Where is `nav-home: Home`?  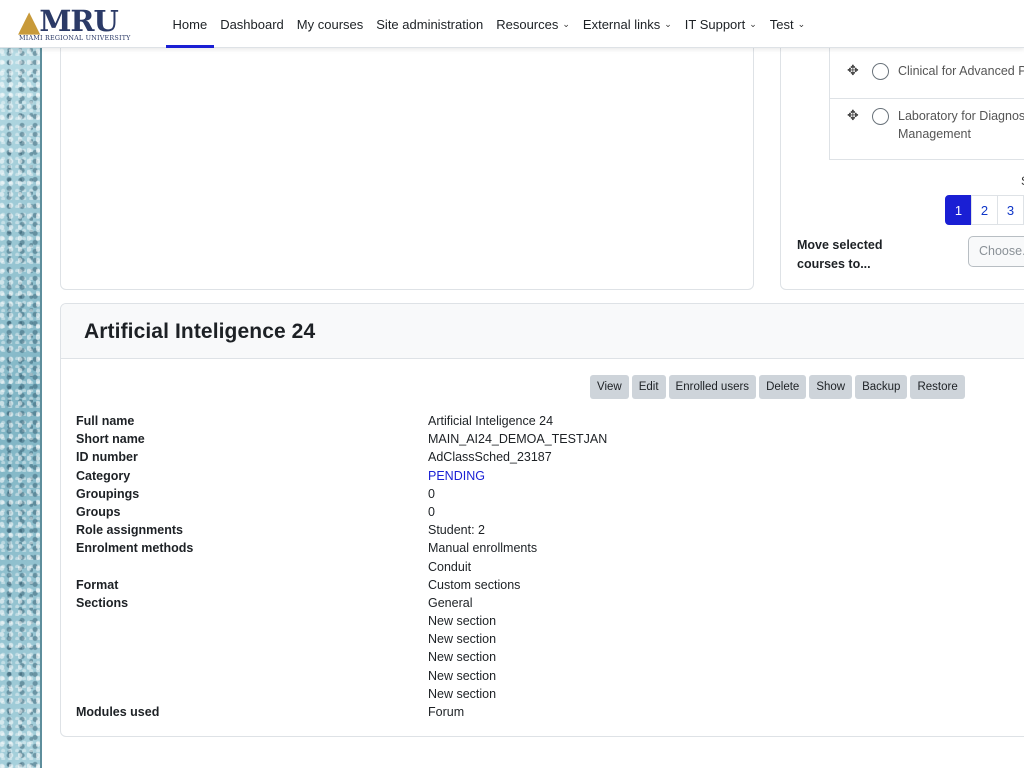
nav-home: Home is located at coordinates (190, 24).